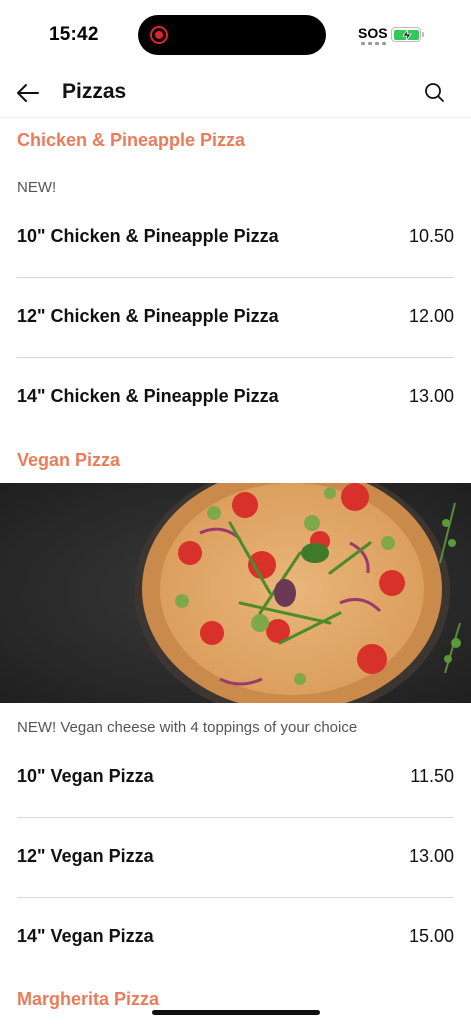 The image size is (471, 1024). I want to click on menu-item-name: 14" Vegan Pizza, so click(85, 936).